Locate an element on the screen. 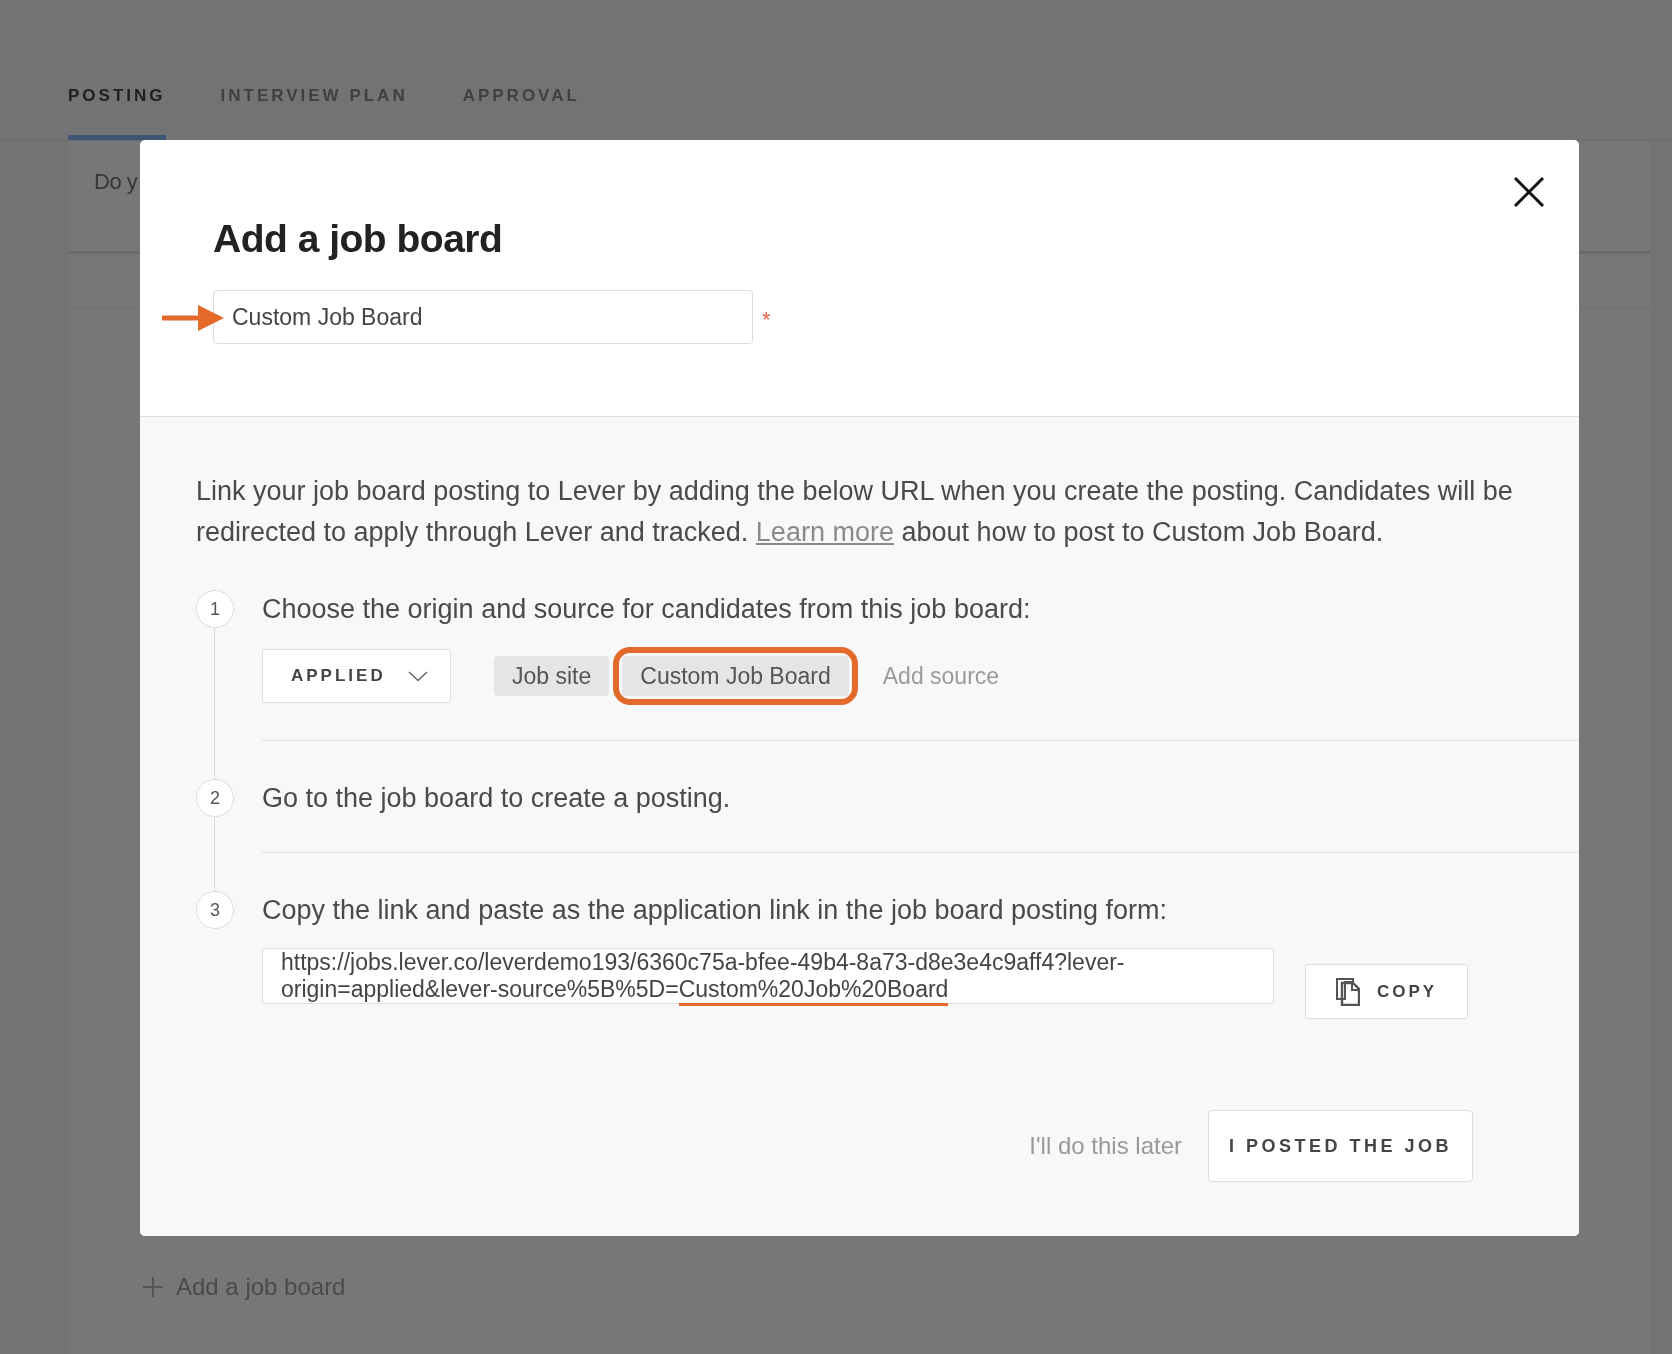 This screenshot has width=1672, height=1354. dialog-title: Add a job board is located at coordinates (358, 239).